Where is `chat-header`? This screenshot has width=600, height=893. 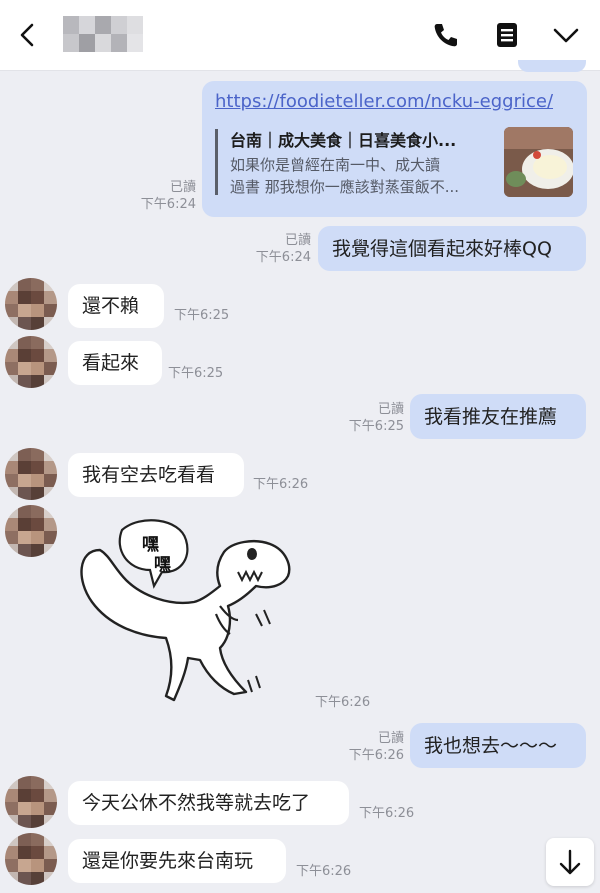 chat-header is located at coordinates (300, 35).